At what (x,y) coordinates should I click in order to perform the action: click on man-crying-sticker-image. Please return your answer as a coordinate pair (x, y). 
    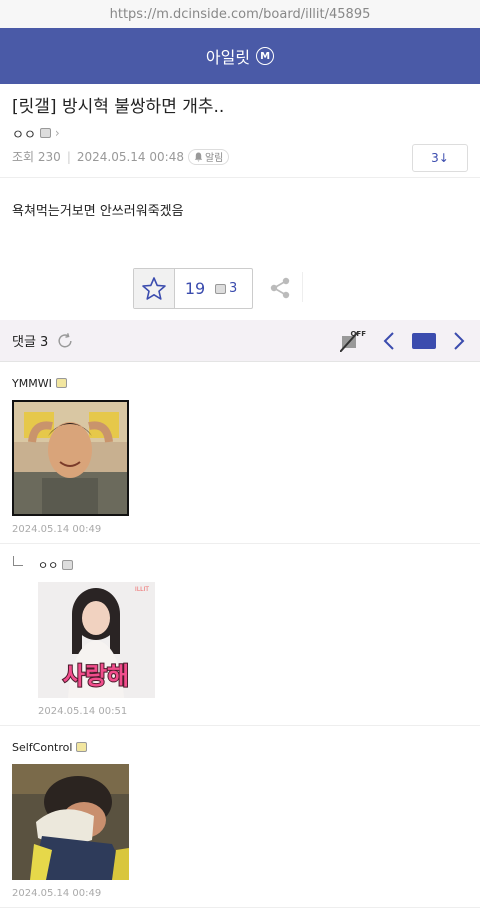
    Looking at the image, I should click on (70, 822).